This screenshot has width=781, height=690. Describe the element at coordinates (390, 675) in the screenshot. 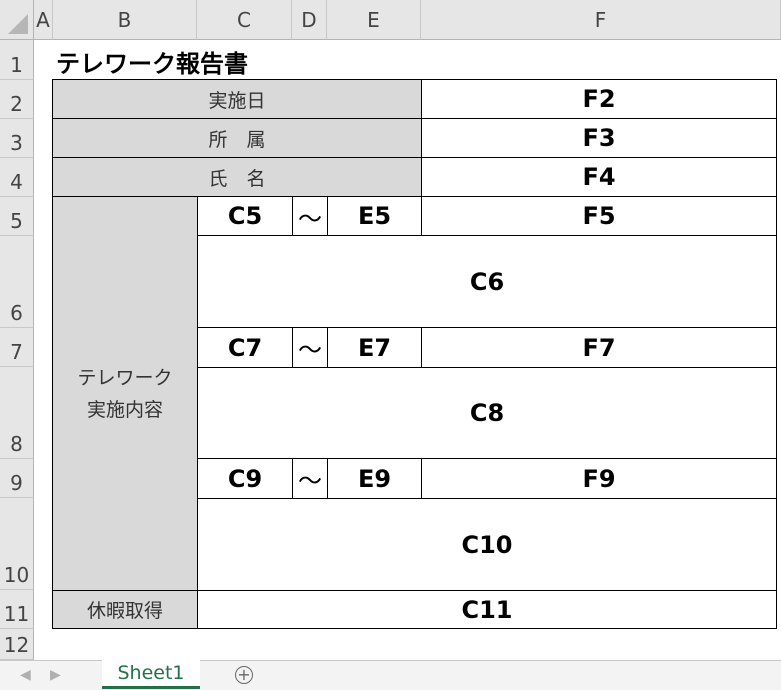

I see `sheet-tab-bar: ◀ ▶ Sheet1 +` at that location.